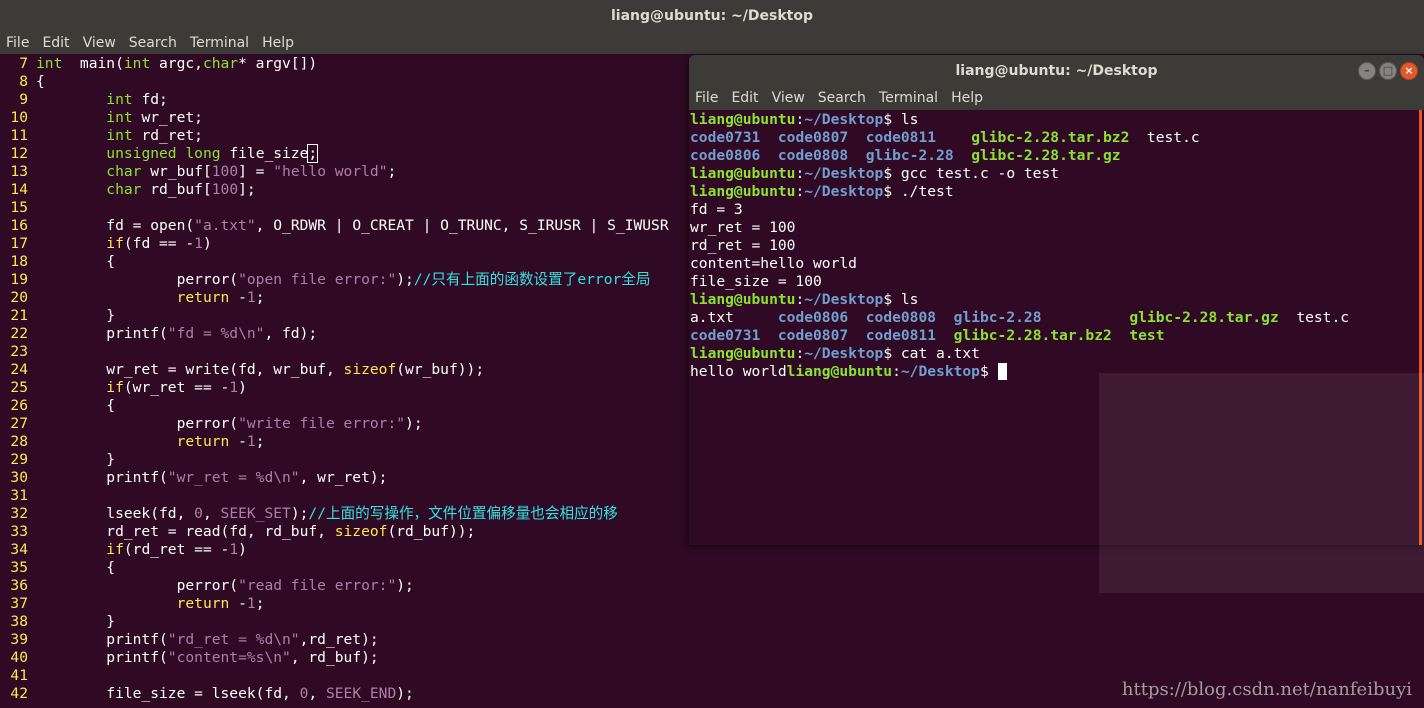 This screenshot has width=1424, height=708. I want to click on terminal-menu-terminal: Terminal, so click(909, 98).